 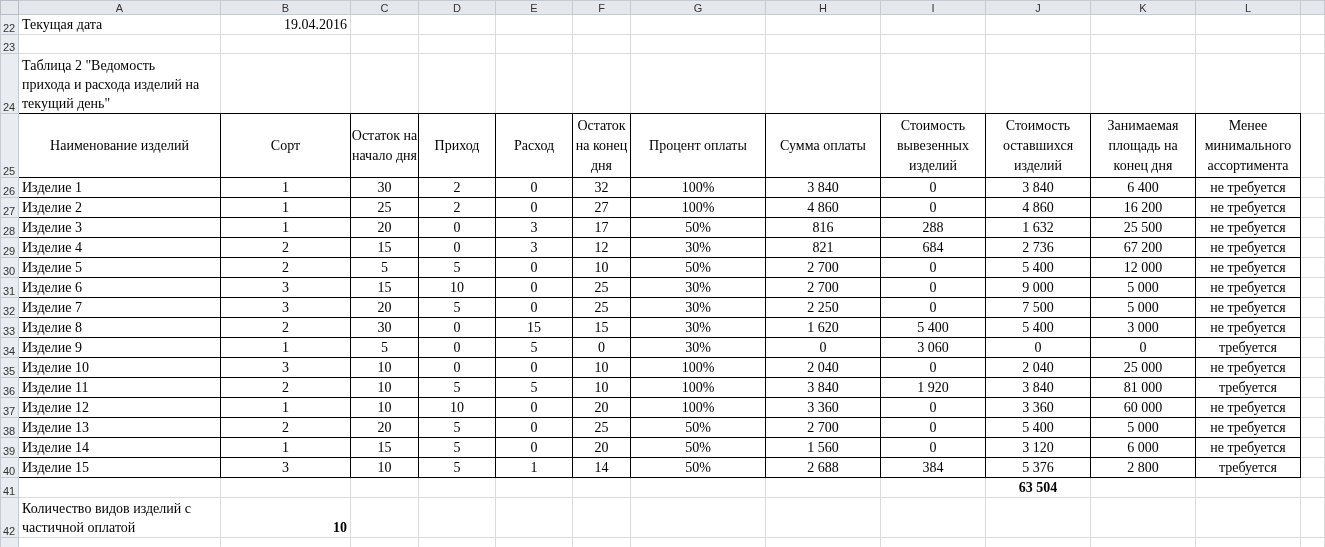 What do you see at coordinates (457, 7) in the screenshot?
I see `column-header: D` at bounding box center [457, 7].